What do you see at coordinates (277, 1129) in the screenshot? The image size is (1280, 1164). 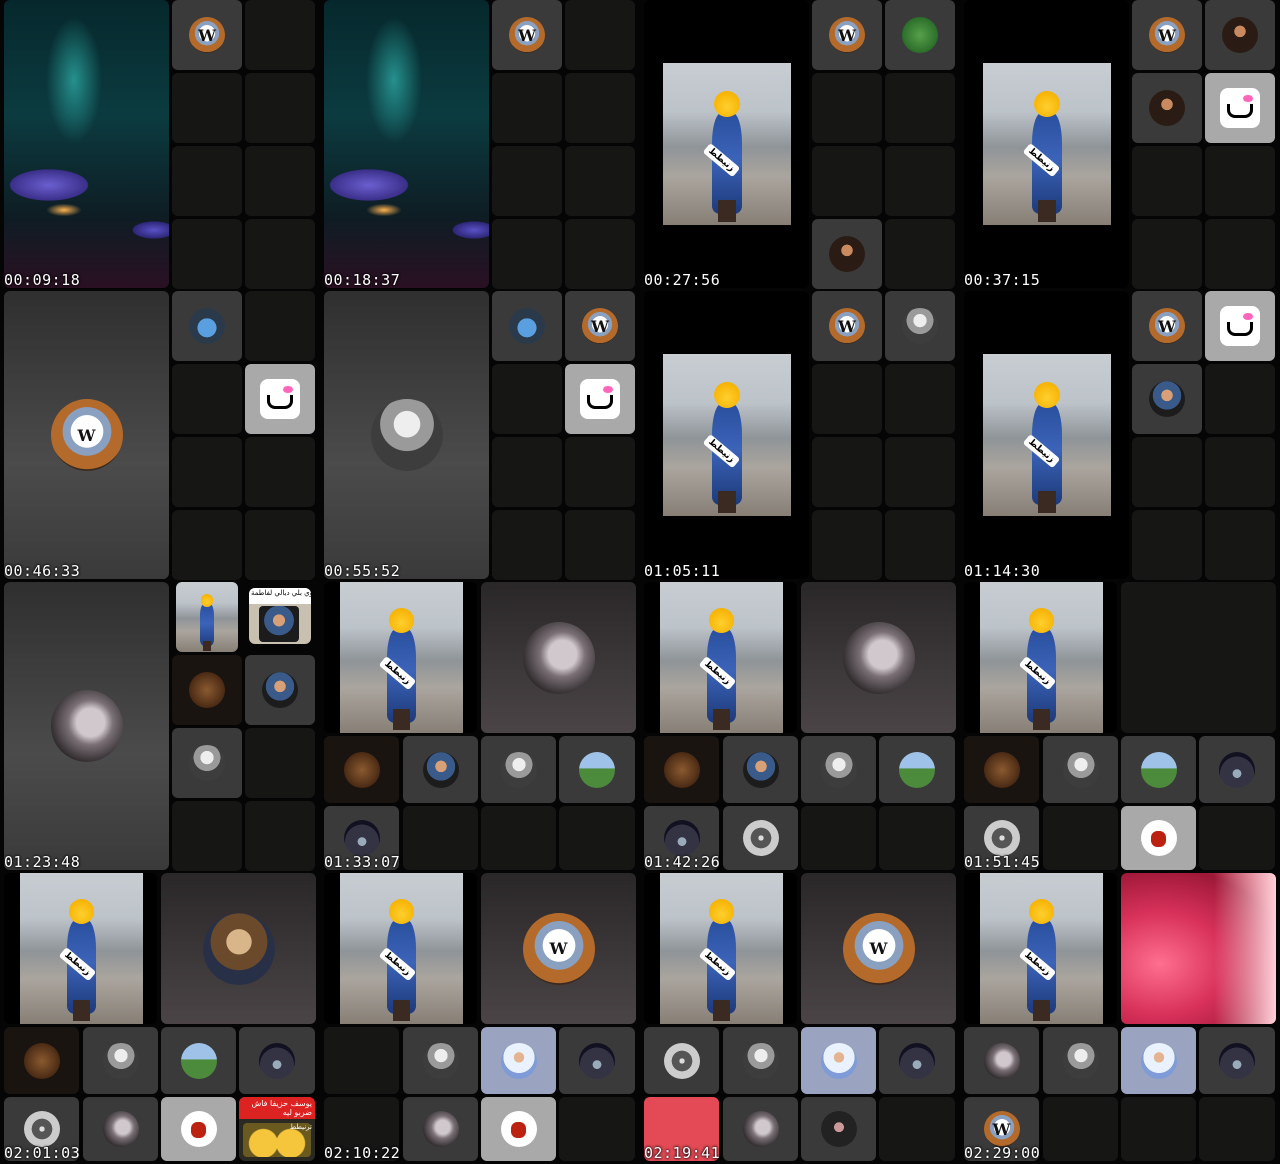 I see `participant-tile: يوسف حزيفا فاش ضربو ليه ترنيطط` at bounding box center [277, 1129].